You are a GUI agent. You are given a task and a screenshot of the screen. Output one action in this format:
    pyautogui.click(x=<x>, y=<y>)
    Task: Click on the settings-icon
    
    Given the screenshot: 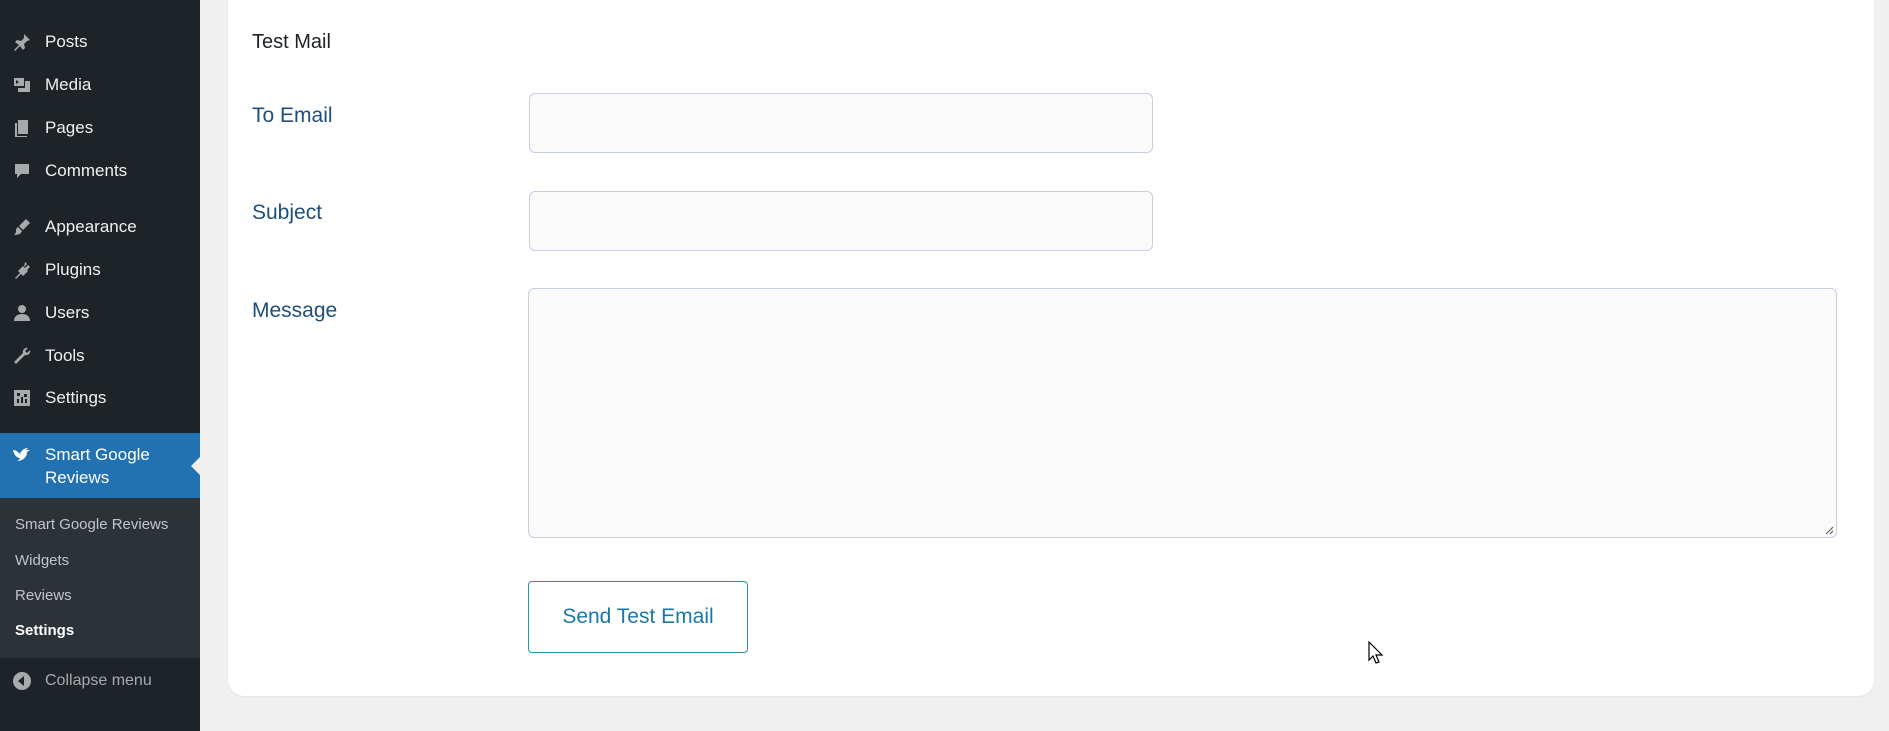 What is the action you would take?
    pyautogui.click(x=22, y=398)
    